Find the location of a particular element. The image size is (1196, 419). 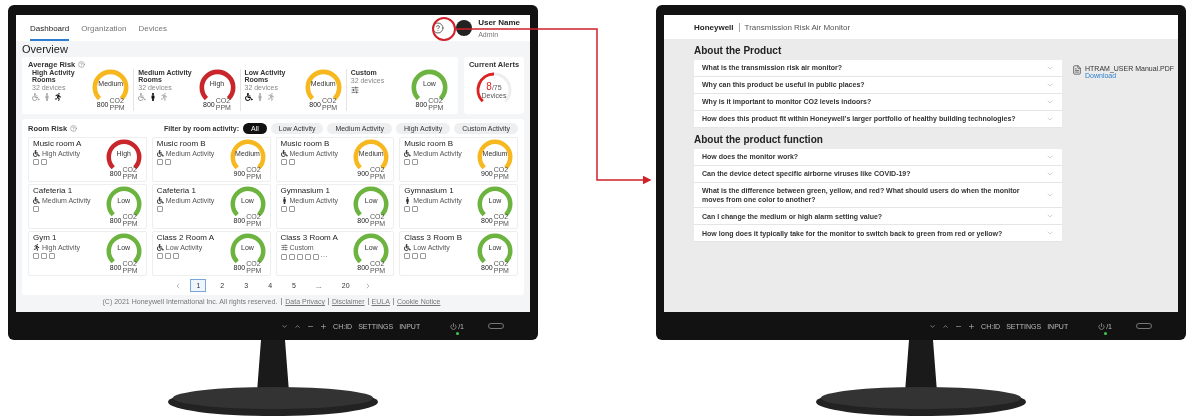

room-name: Class 2 Room A is located at coordinates (185, 237).